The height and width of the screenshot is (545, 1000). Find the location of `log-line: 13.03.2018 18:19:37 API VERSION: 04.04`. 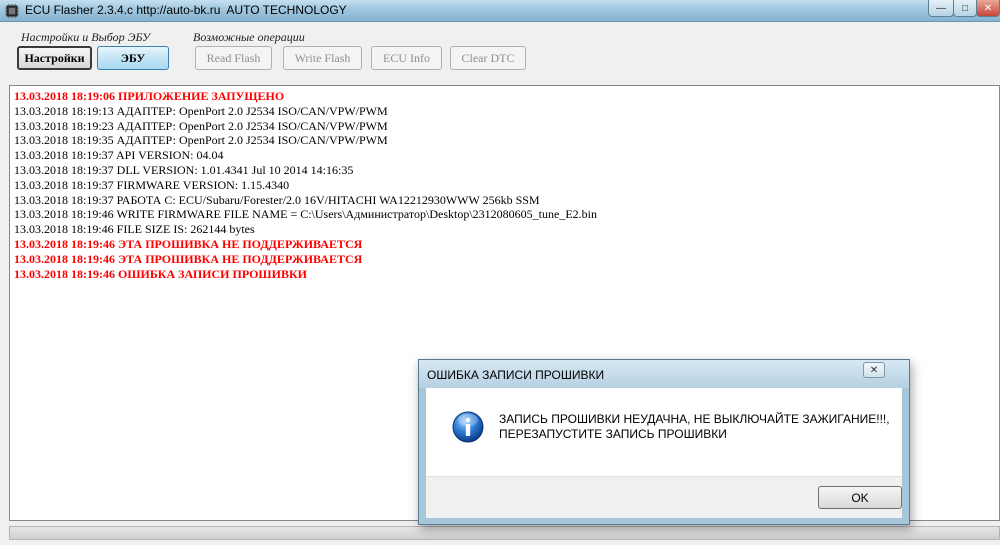

log-line: 13.03.2018 18:19:37 API VERSION: 04.04 is located at coordinates (119, 155).